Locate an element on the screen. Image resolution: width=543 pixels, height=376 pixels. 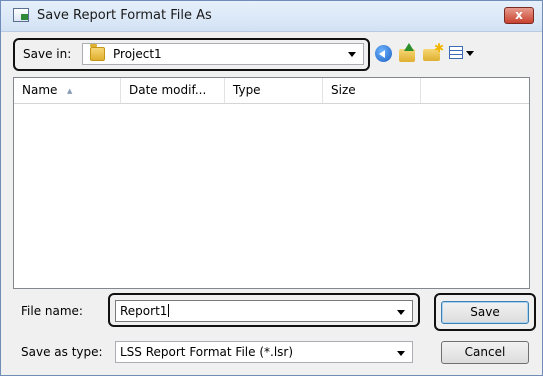
text-caret is located at coordinates (169, 310).